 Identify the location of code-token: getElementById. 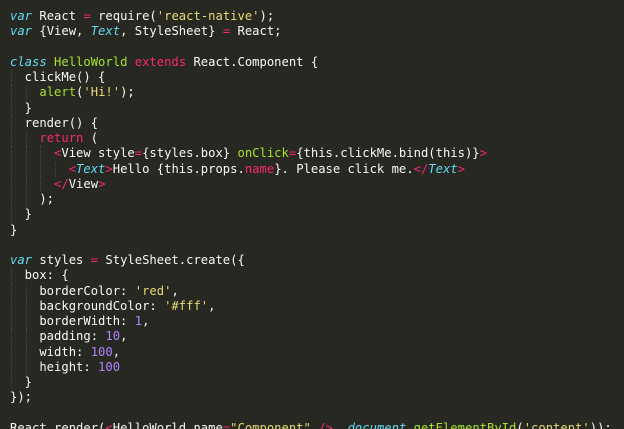
(465, 424).